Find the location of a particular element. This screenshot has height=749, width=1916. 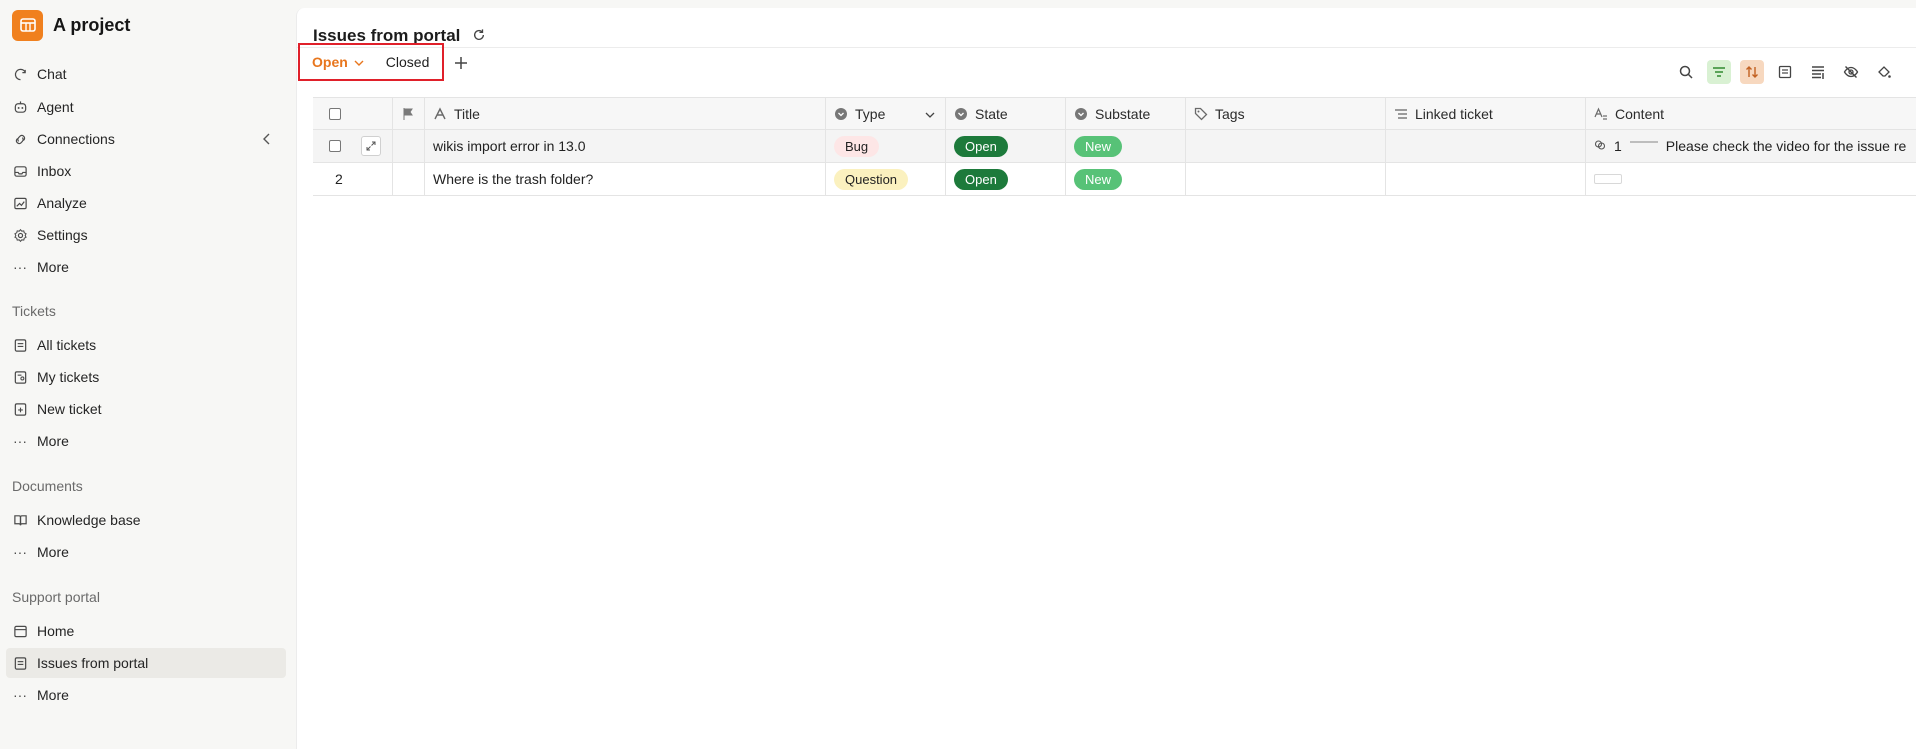

column-header-linked-ticket: Linked ticket is located at coordinates (1486, 114).